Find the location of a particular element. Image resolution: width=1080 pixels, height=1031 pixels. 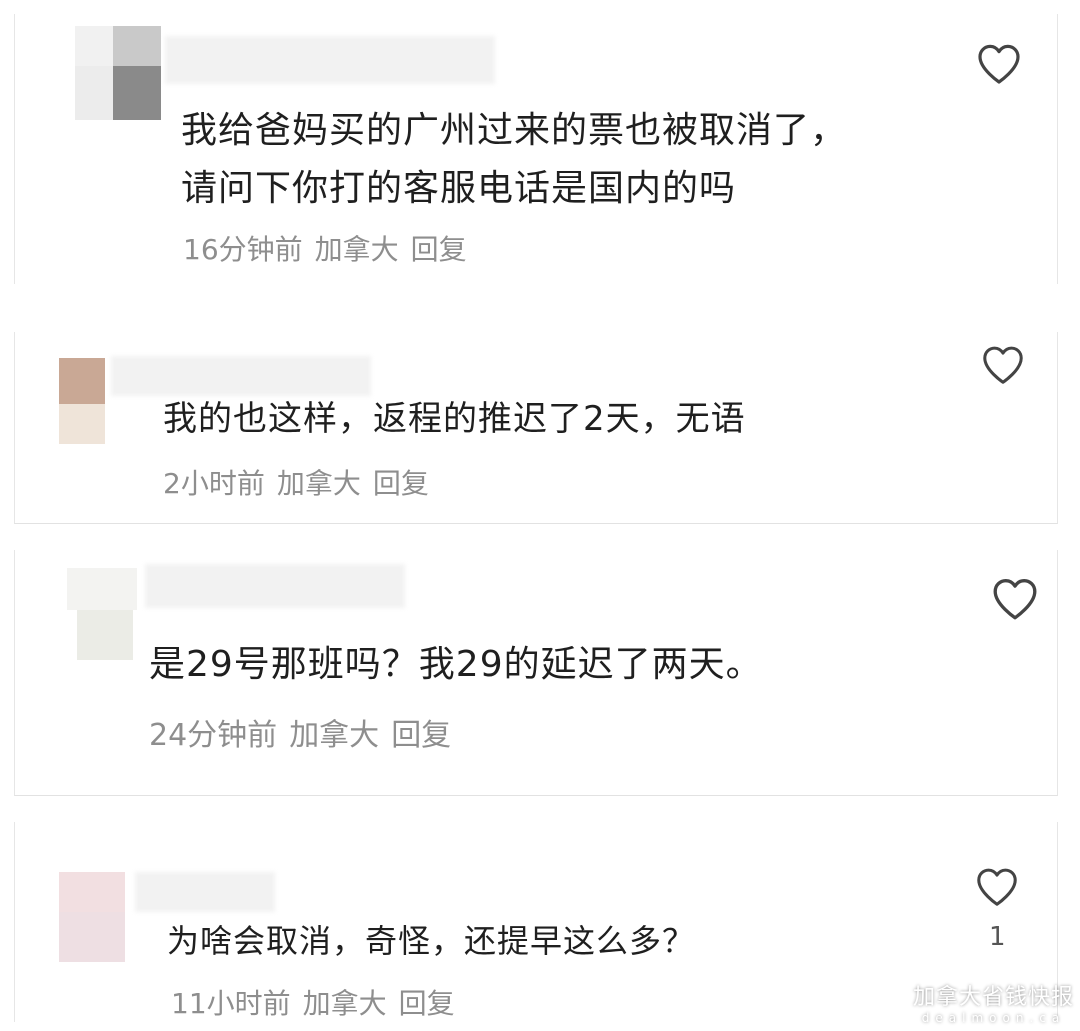

watermark: 加拿大省钱快报 dealmoon.ca is located at coordinates (993, 1002).